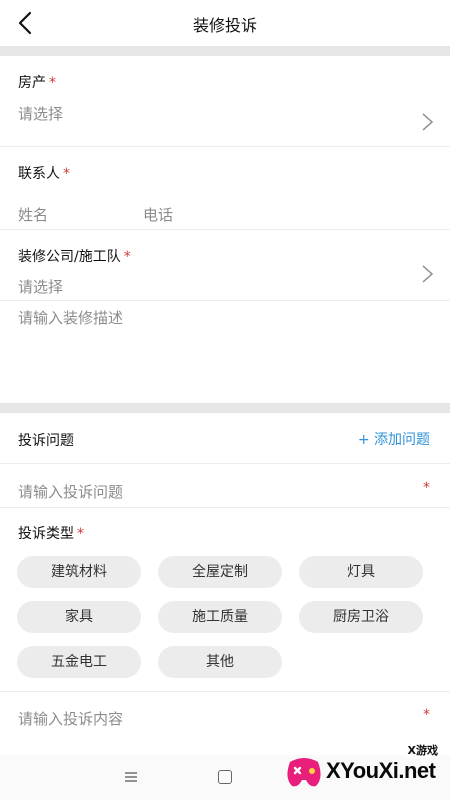  Describe the element at coordinates (394, 439) in the screenshot. I see `add-problem-button: + 添加问题` at that location.